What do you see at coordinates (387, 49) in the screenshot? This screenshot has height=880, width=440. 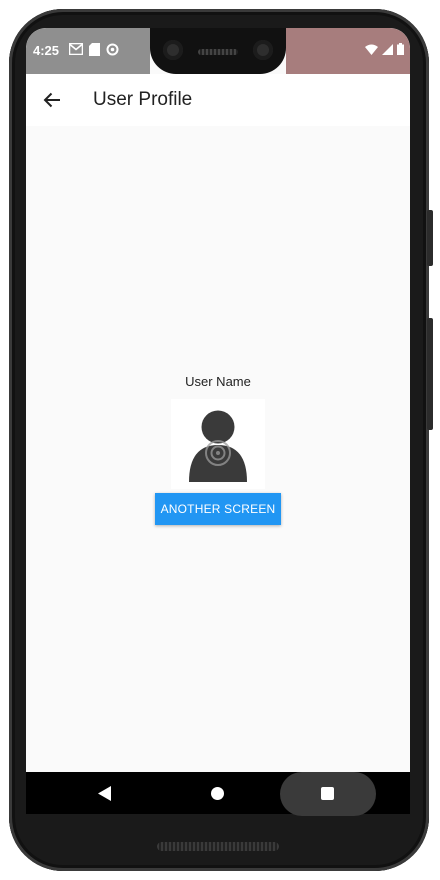 I see `signal-icon` at bounding box center [387, 49].